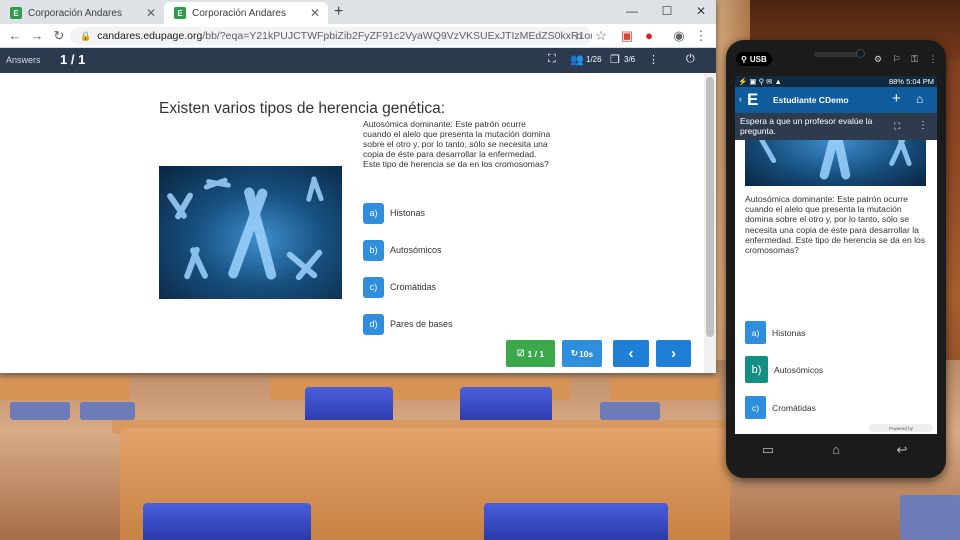 This screenshot has width=960, height=540. Describe the element at coordinates (768, 450) in the screenshot. I see `recent-apps-icon: ▭` at that location.